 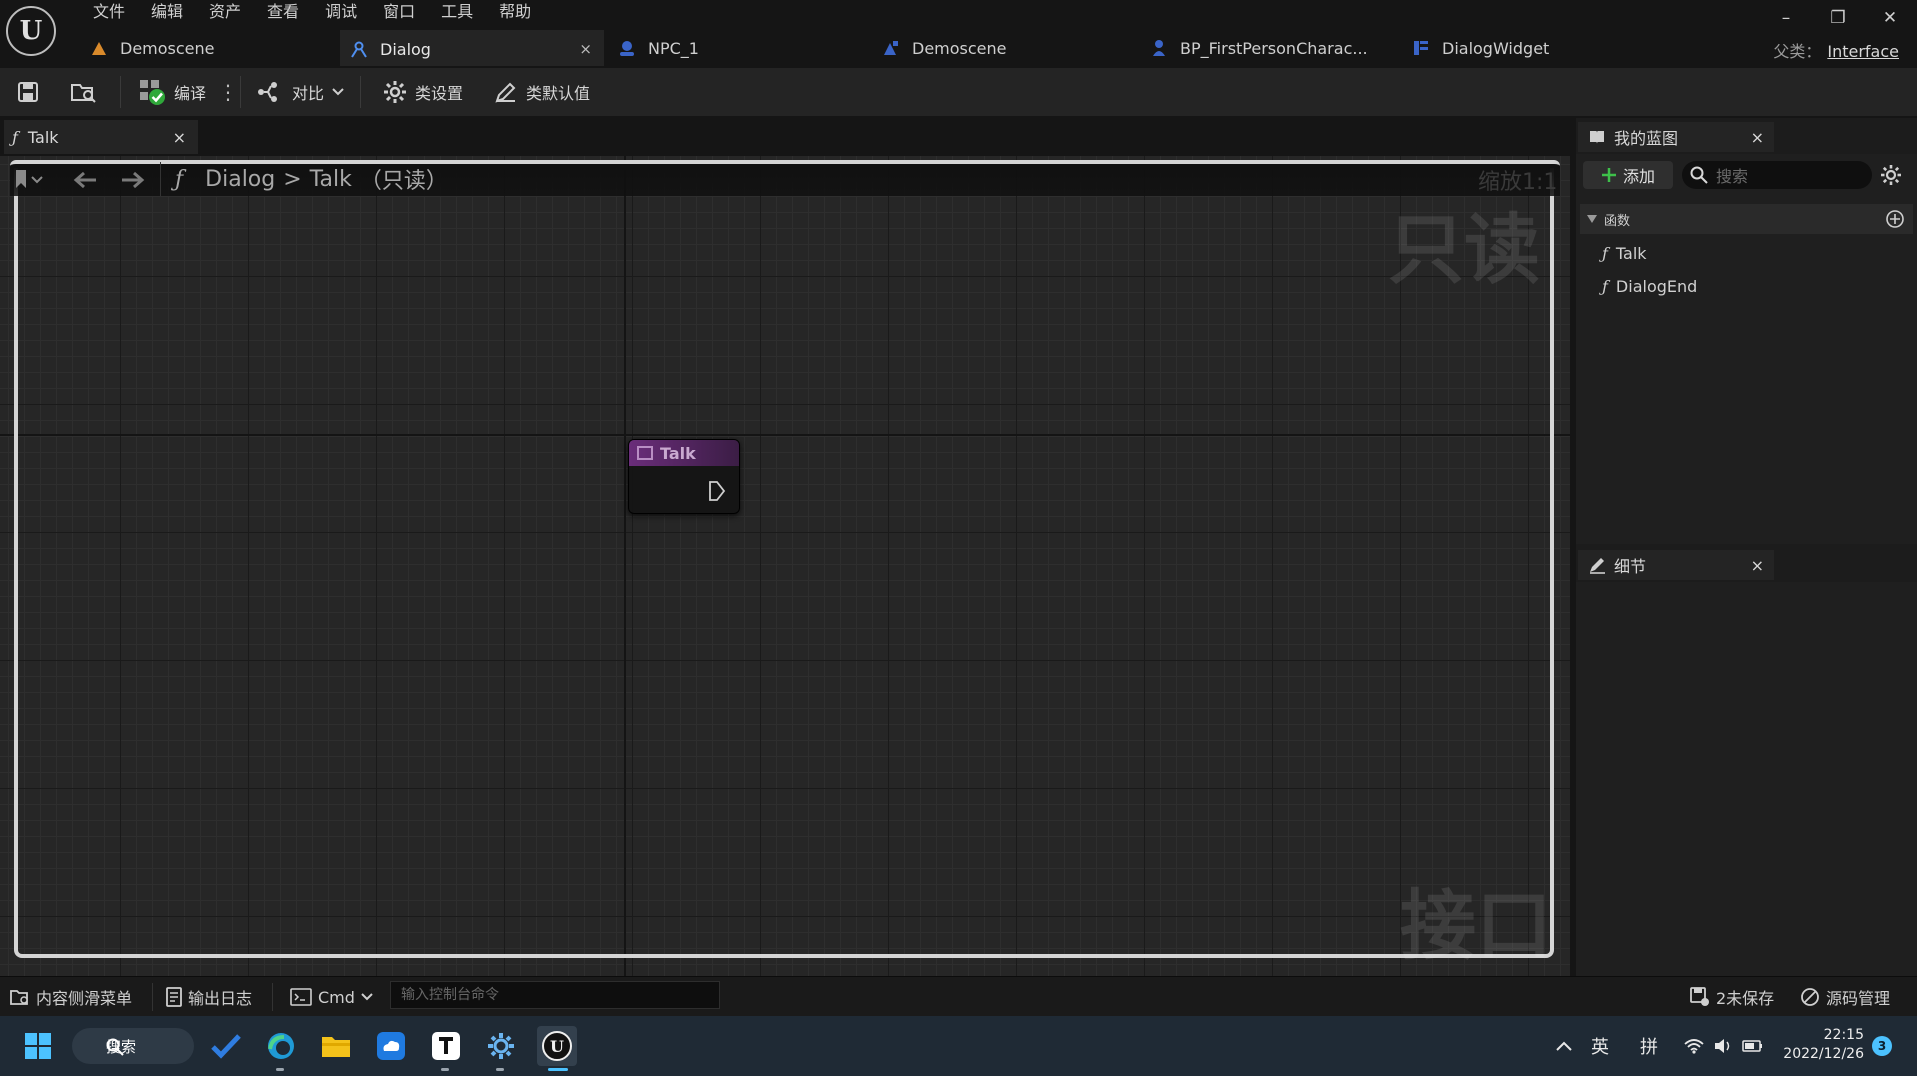 I want to click on doc-tab-demoscene-level-bp: Demoscene, so click(x=1004, y=48).